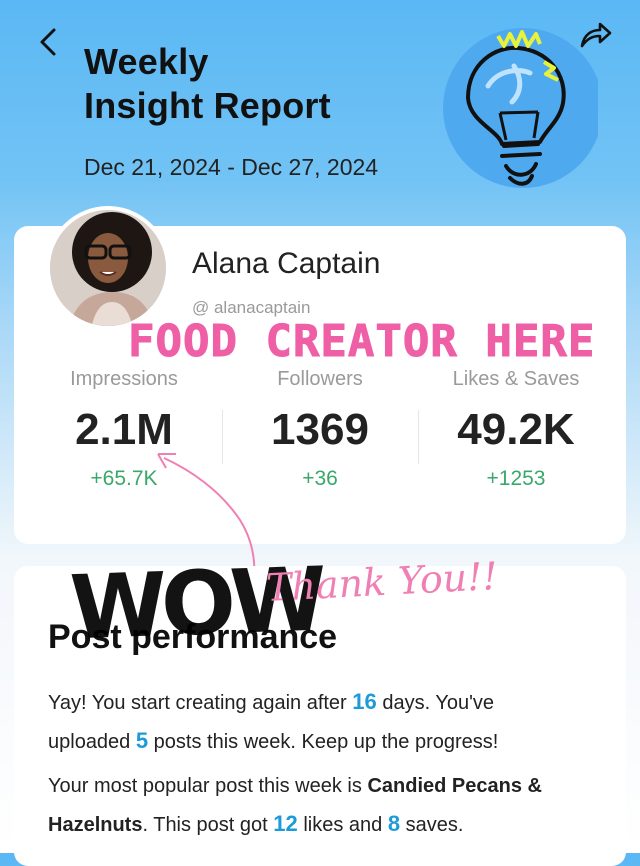 This screenshot has width=640, height=866. I want to click on page-title: Weekly Insight Report, so click(207, 84).